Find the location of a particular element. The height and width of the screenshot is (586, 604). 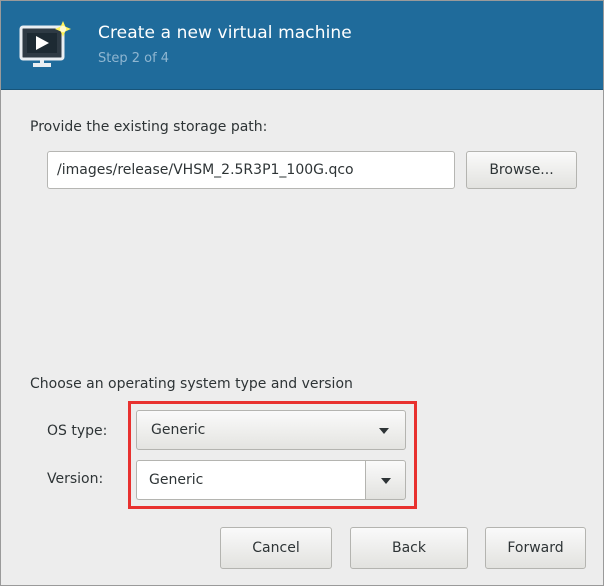

forward-button-label: Forward is located at coordinates (535, 548).